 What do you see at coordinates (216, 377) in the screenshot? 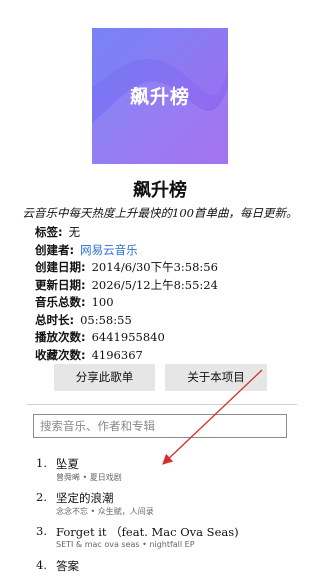
I see `about-project-button: 关于本项目` at bounding box center [216, 377].